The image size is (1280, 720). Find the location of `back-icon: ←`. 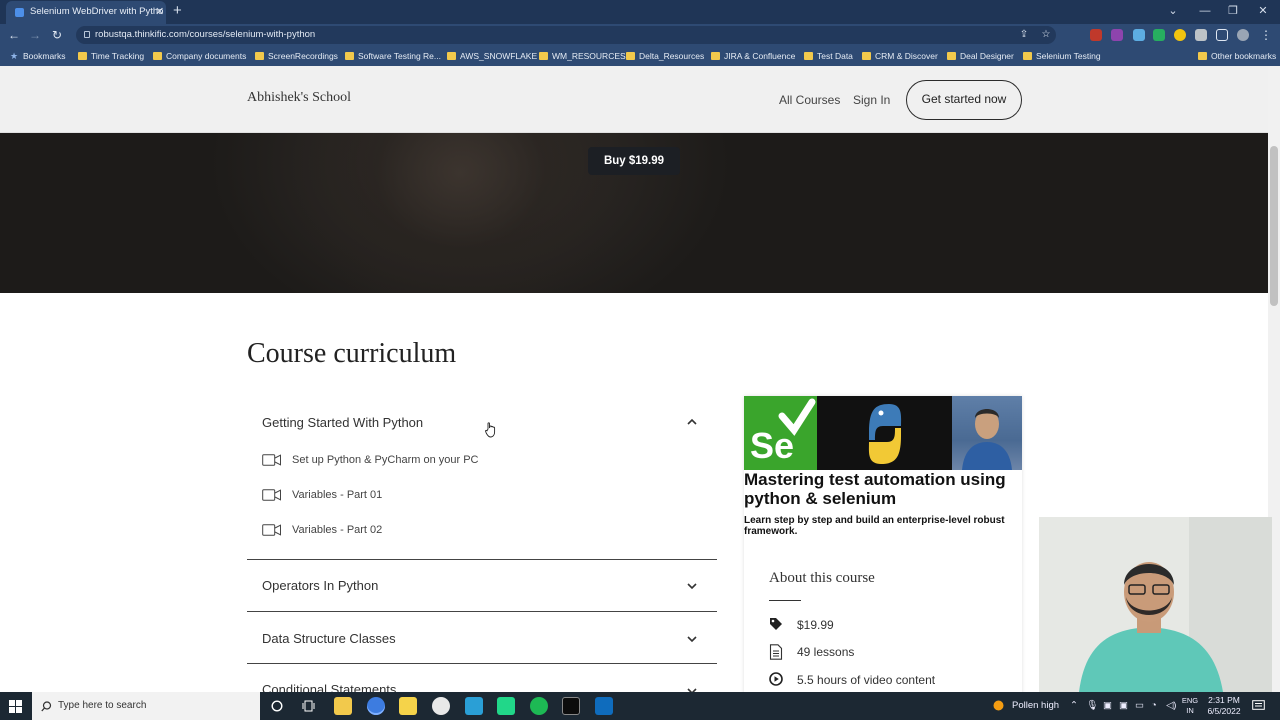

back-icon: ← is located at coordinates (14, 35).